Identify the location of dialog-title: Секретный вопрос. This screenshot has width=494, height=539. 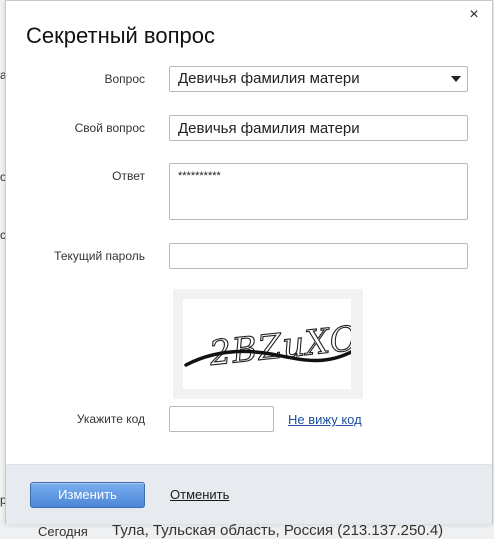
(120, 35).